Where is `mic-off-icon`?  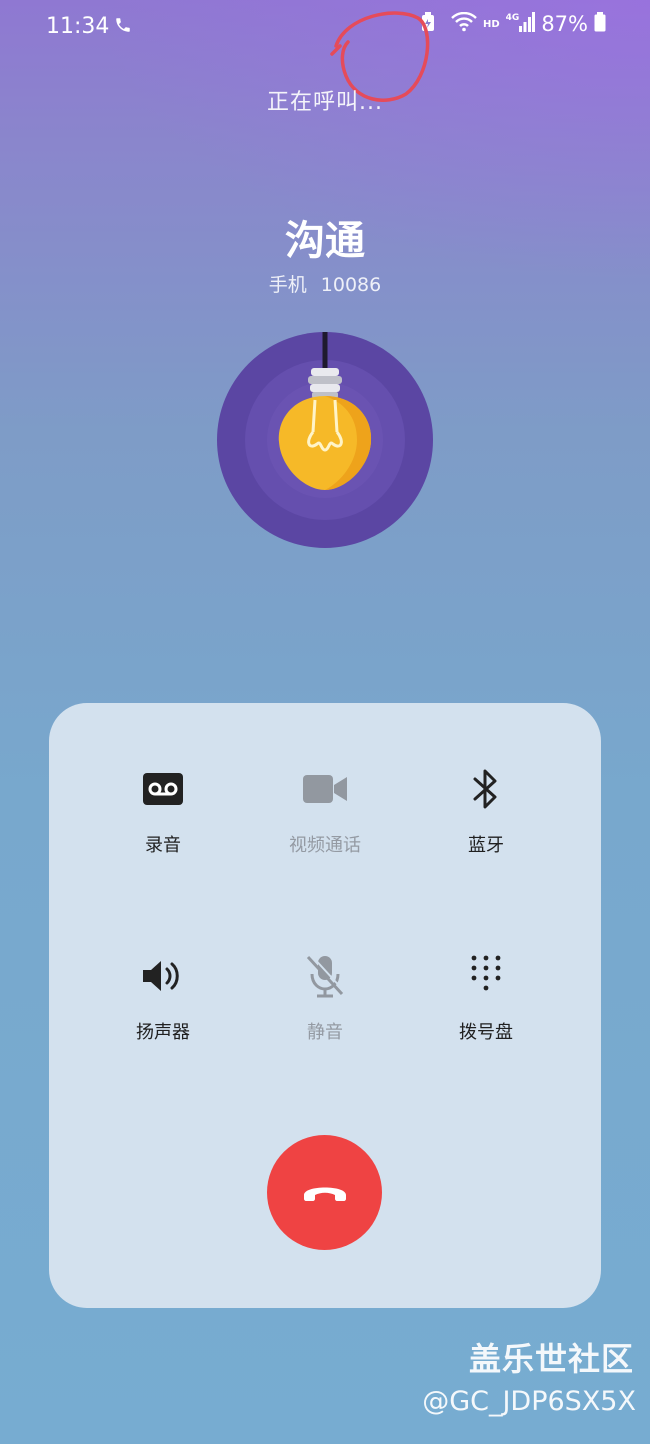
mic-off-icon is located at coordinates (325, 976).